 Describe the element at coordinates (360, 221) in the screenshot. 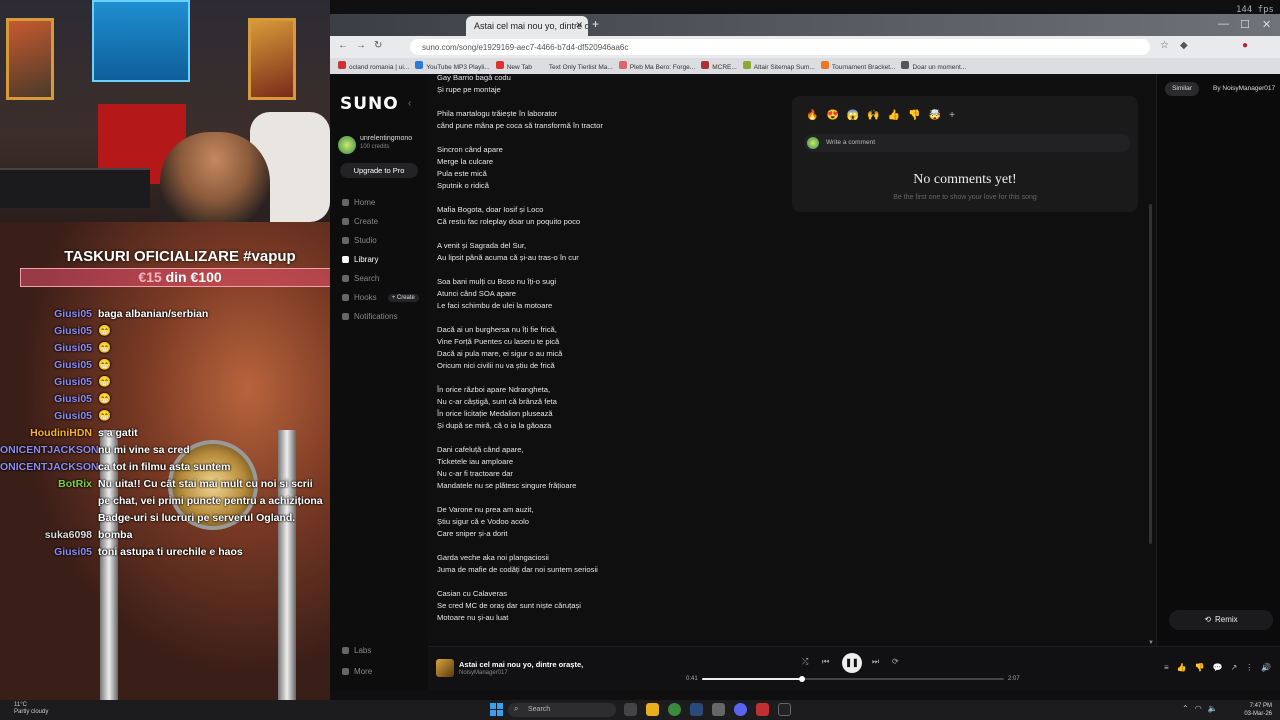

I see `nav-create: Create` at that location.